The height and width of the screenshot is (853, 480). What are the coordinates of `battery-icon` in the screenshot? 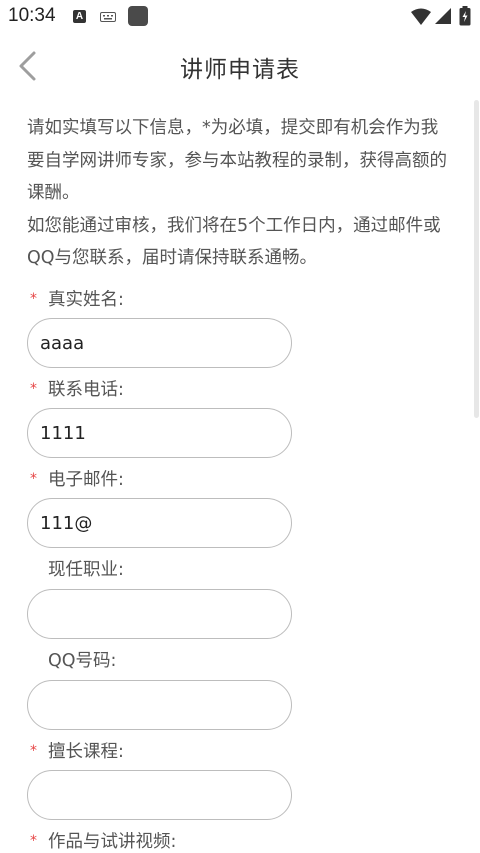 It's located at (465, 16).